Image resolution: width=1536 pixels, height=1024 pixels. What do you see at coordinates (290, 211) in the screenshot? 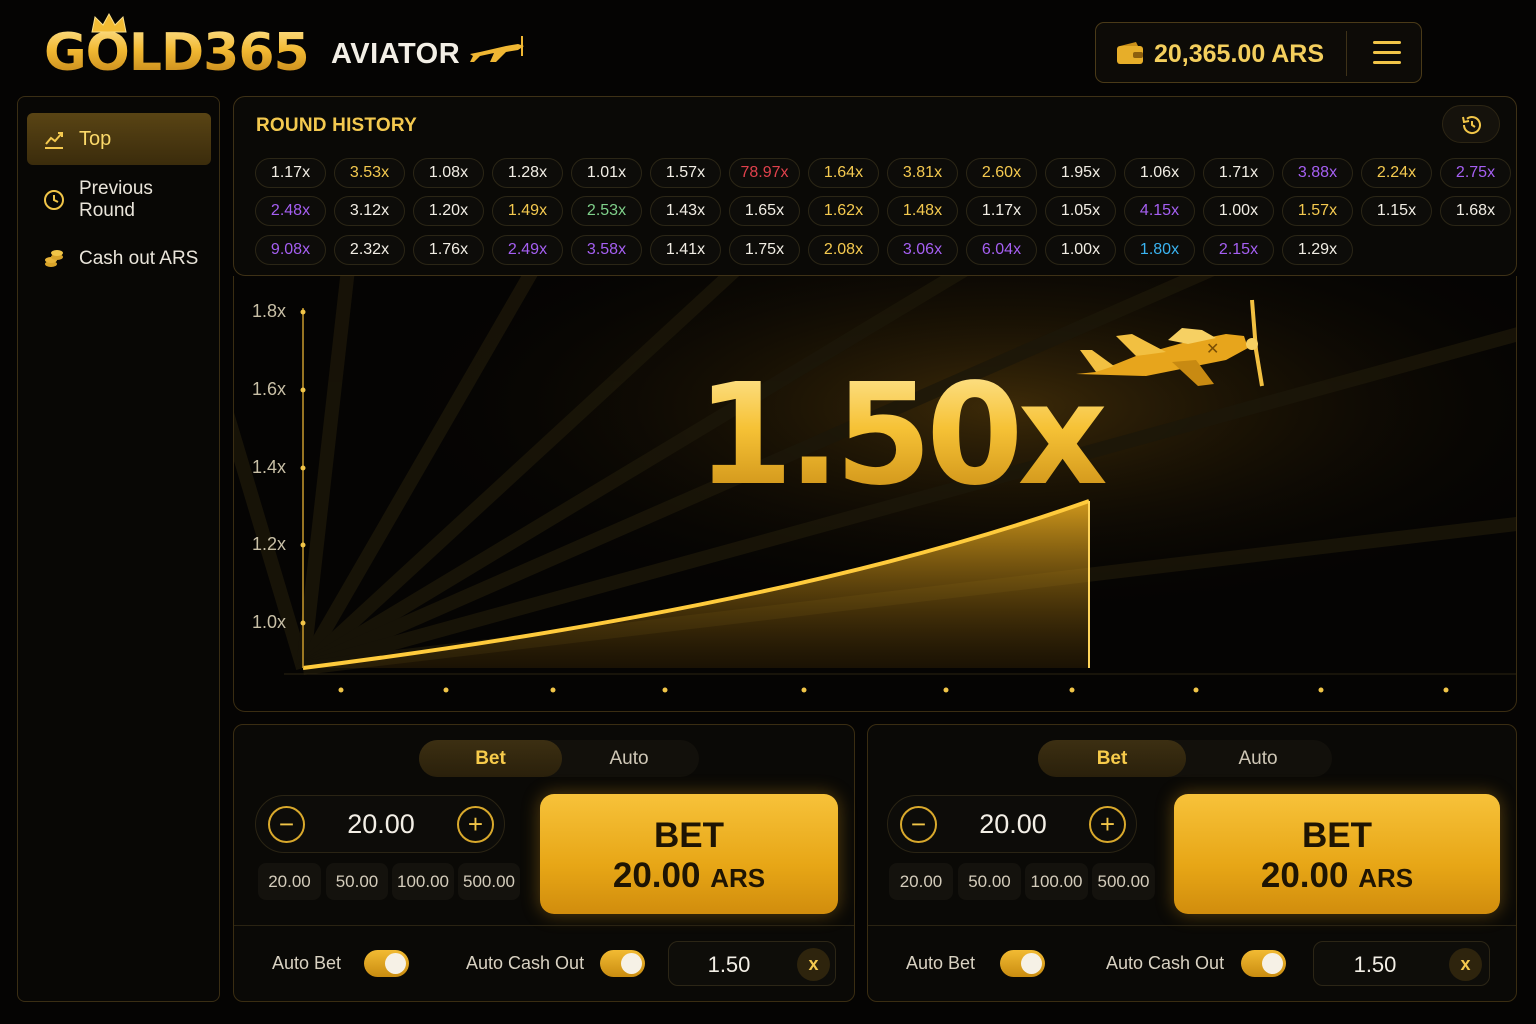
I see `history-chip: 2.48x` at bounding box center [290, 211].